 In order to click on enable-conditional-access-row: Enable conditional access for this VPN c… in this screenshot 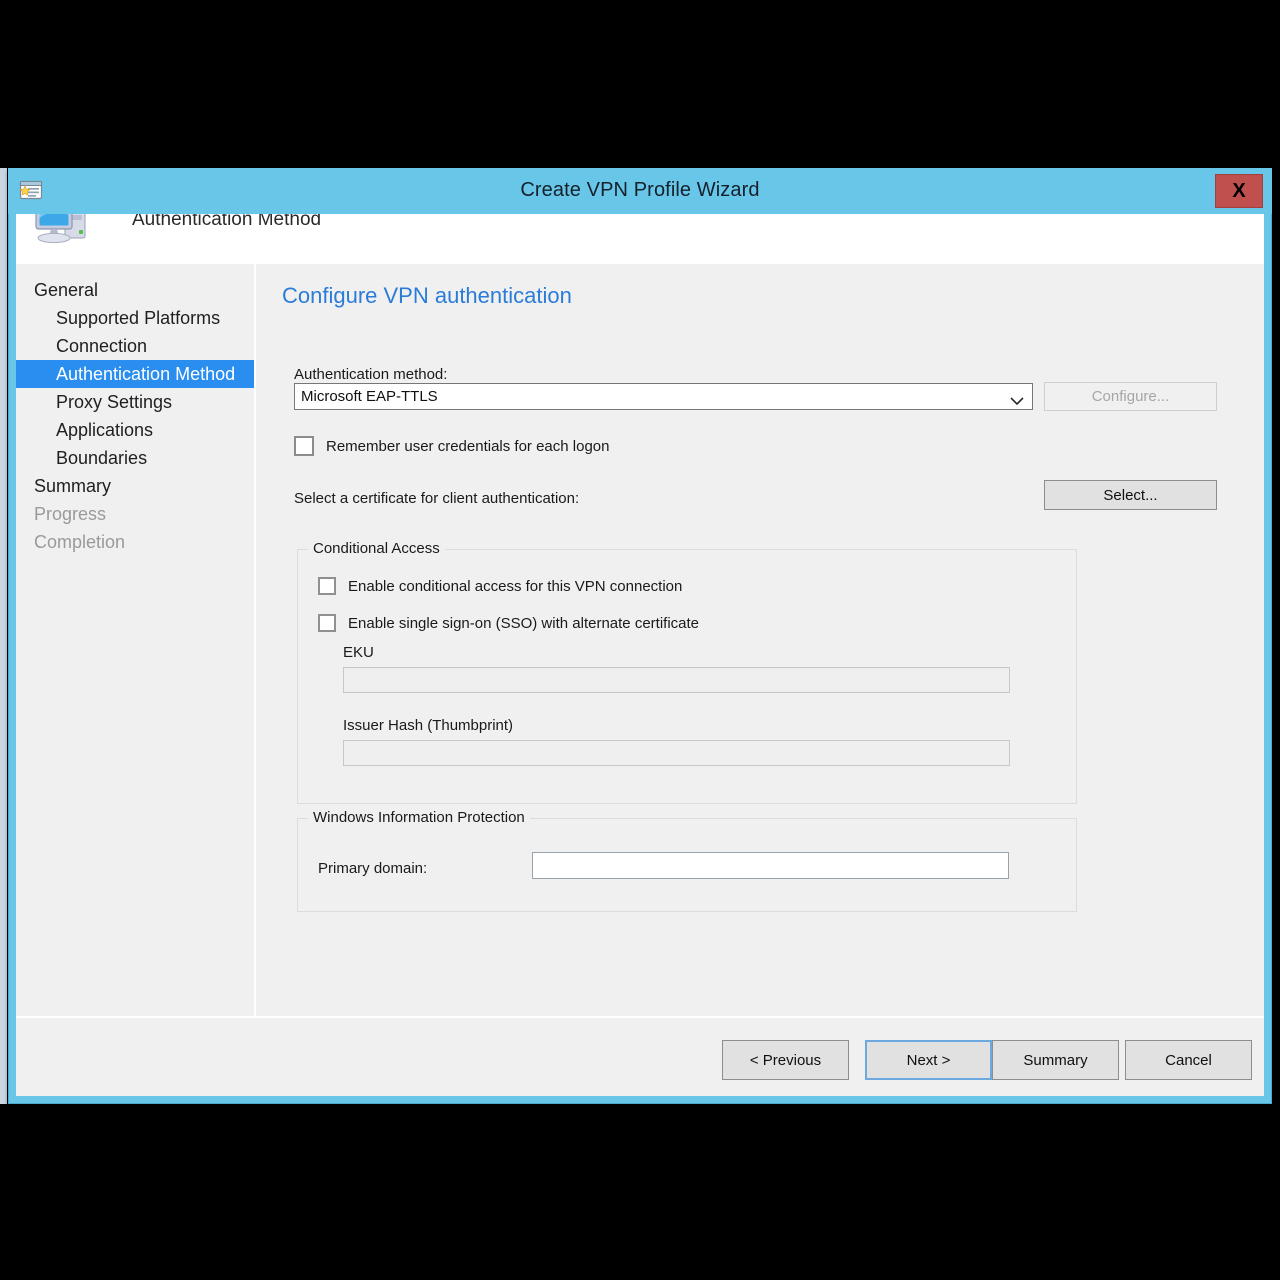, I will do `click(500, 586)`.